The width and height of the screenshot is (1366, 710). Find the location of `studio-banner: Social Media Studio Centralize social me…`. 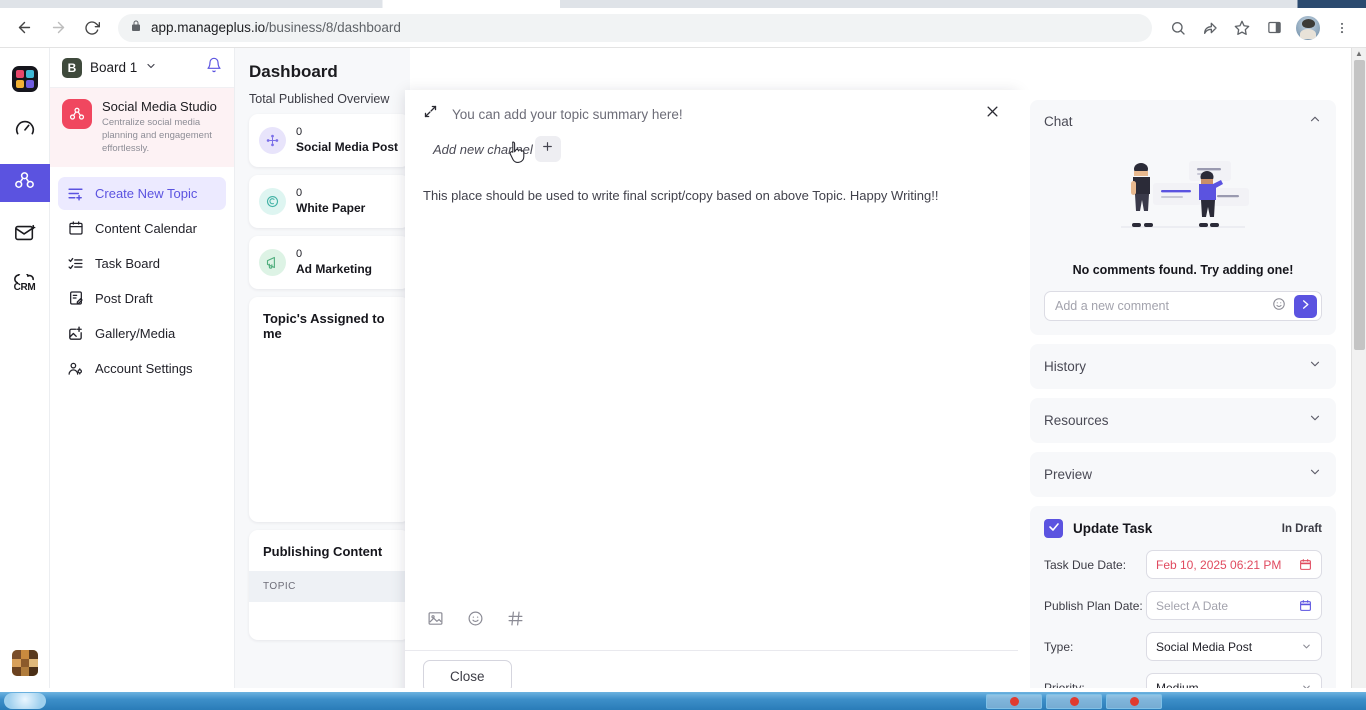

studio-banner: Social Media Studio Centralize social me… is located at coordinates (142, 127).